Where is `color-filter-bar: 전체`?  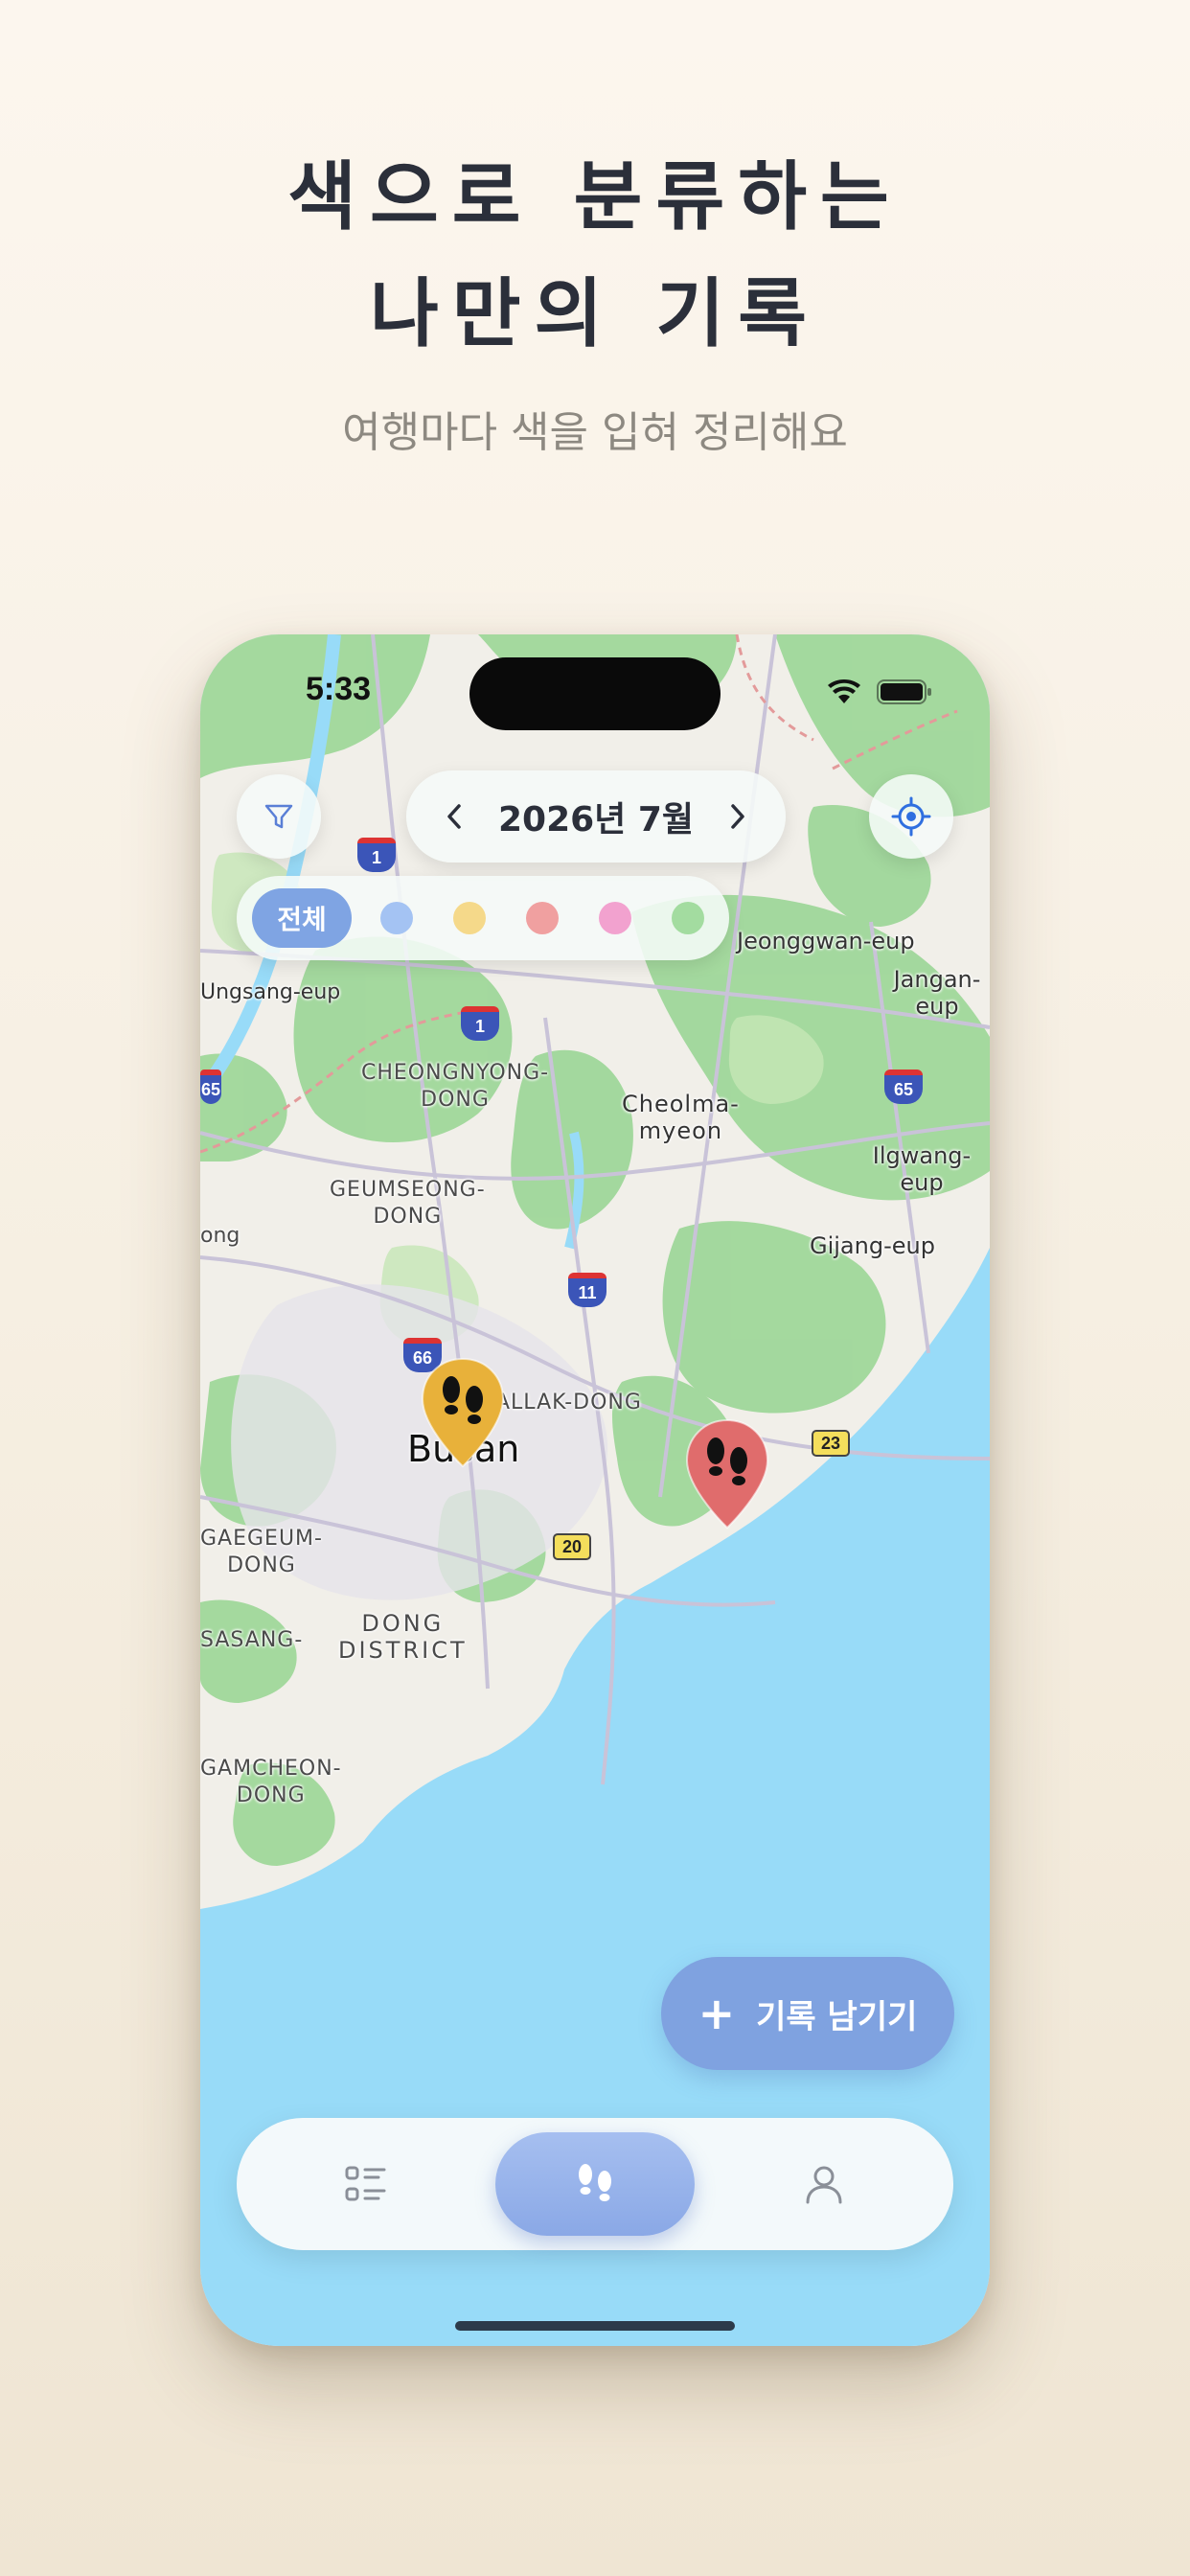 color-filter-bar: 전체 is located at coordinates (483, 918).